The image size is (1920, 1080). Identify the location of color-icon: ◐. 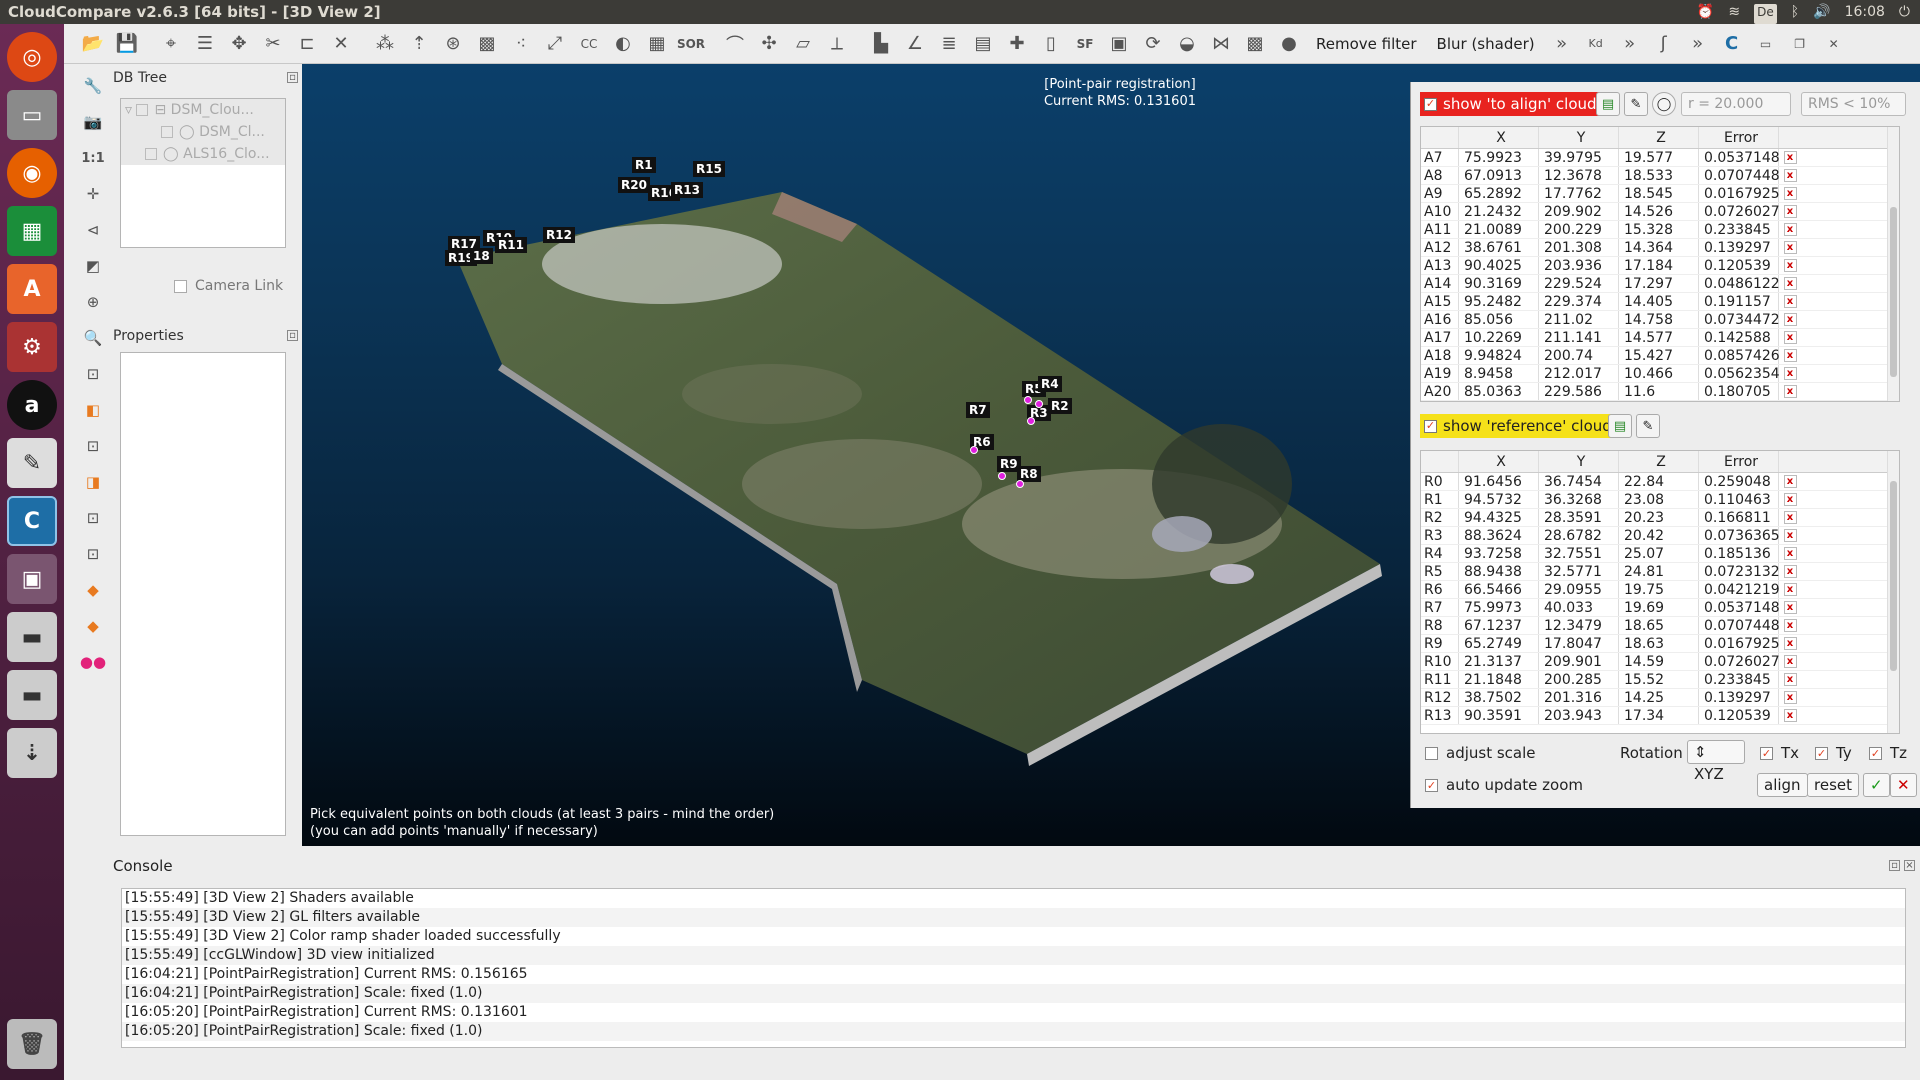
(623, 44).